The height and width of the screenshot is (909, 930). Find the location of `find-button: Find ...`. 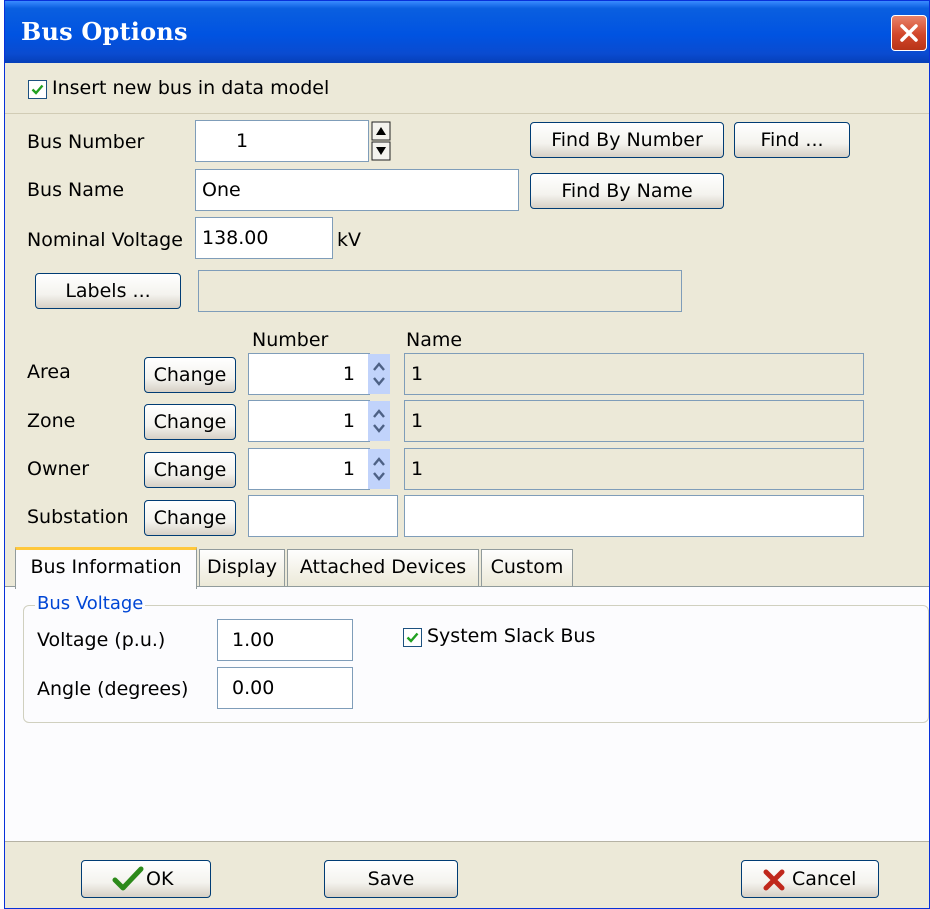

find-button: Find ... is located at coordinates (792, 140).